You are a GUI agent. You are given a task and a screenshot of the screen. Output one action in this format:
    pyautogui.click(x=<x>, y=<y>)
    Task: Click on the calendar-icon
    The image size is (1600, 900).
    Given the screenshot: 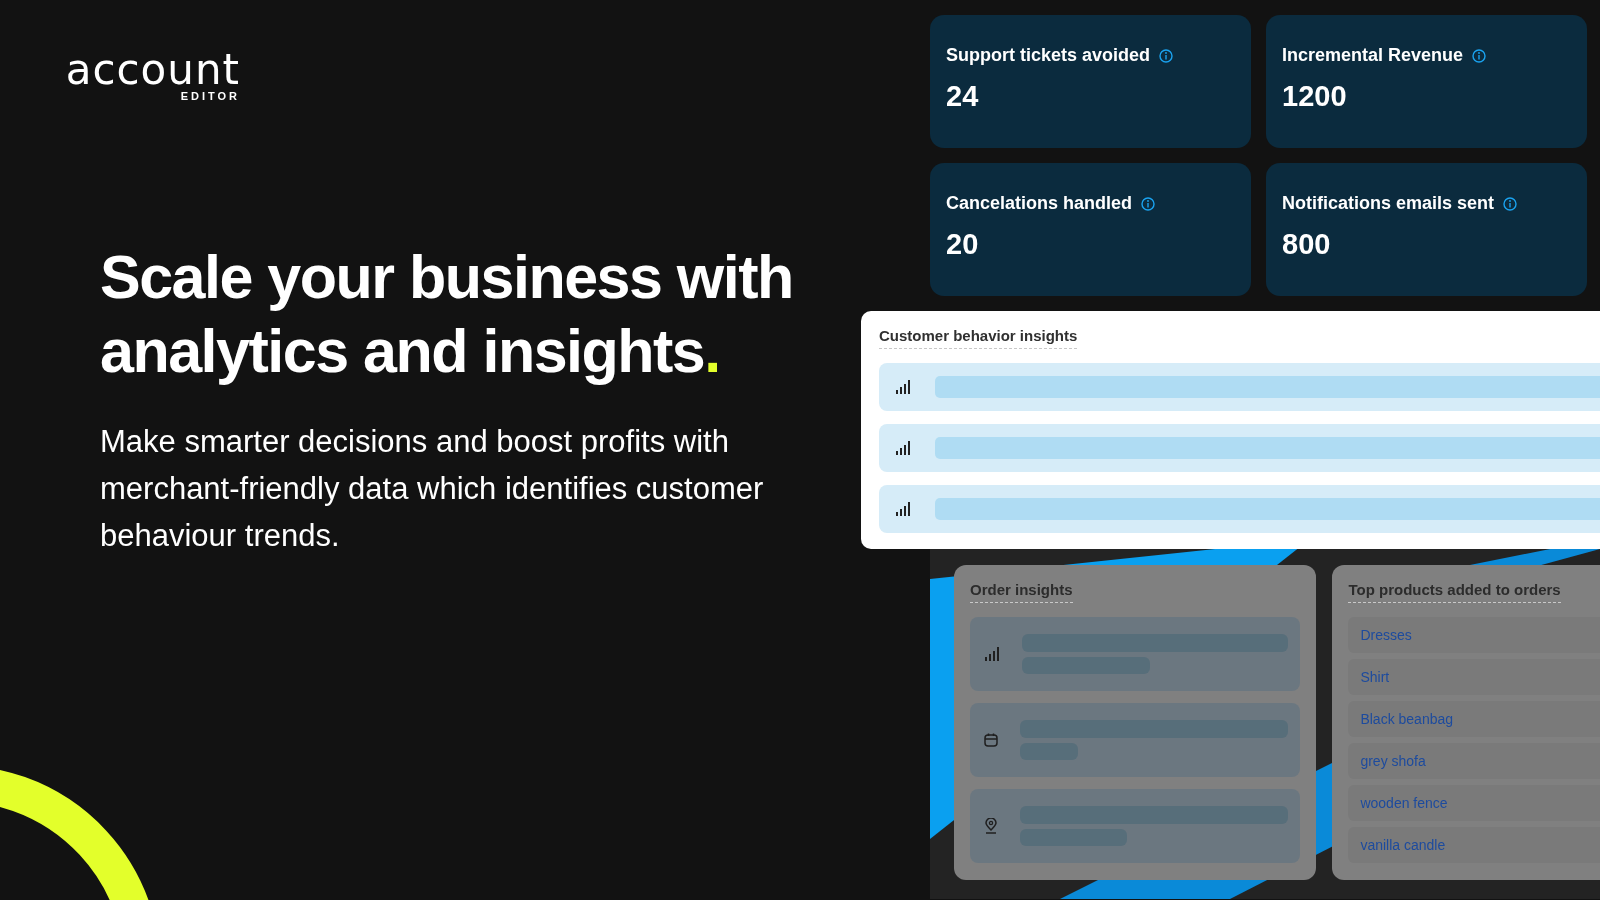 What is the action you would take?
    pyautogui.click(x=991, y=740)
    